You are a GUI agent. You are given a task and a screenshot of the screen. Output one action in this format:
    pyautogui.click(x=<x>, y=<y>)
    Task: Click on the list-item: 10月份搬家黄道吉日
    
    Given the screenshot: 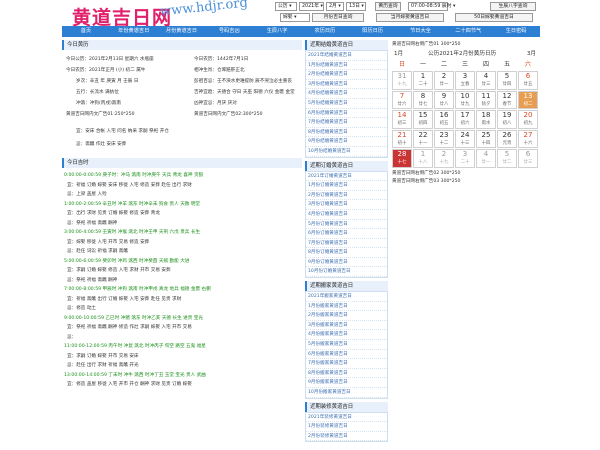 What is the action you would take?
    pyautogui.click(x=346, y=393)
    